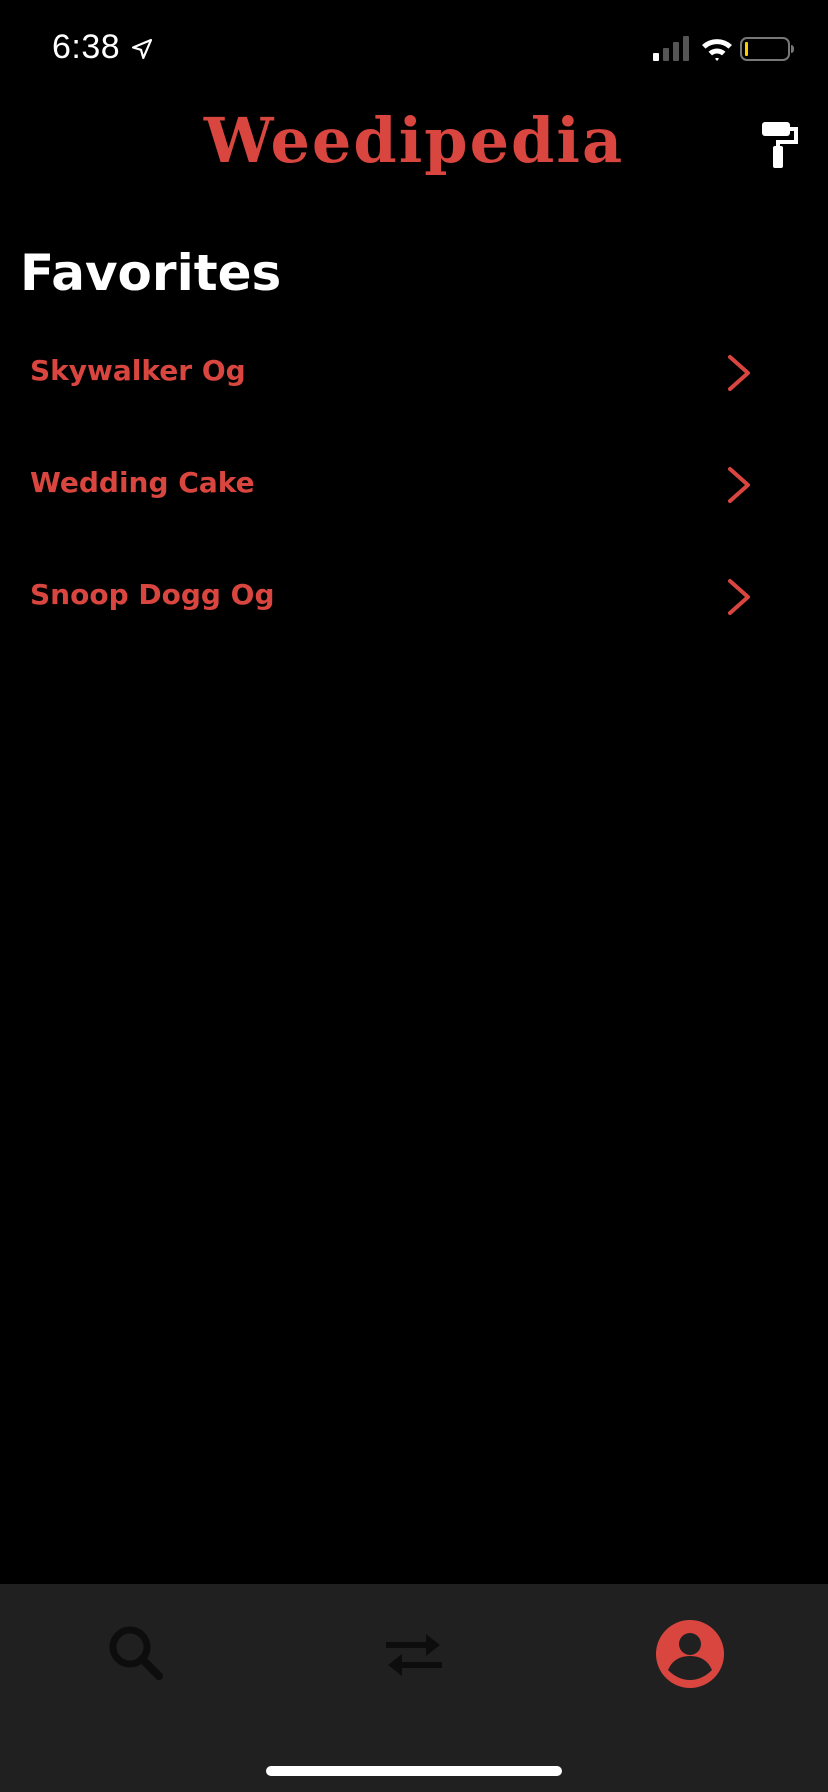 Image resolution: width=828 pixels, height=1792 pixels. Describe the element at coordinates (671, 48) in the screenshot. I see `cellular-signal-icon` at that location.